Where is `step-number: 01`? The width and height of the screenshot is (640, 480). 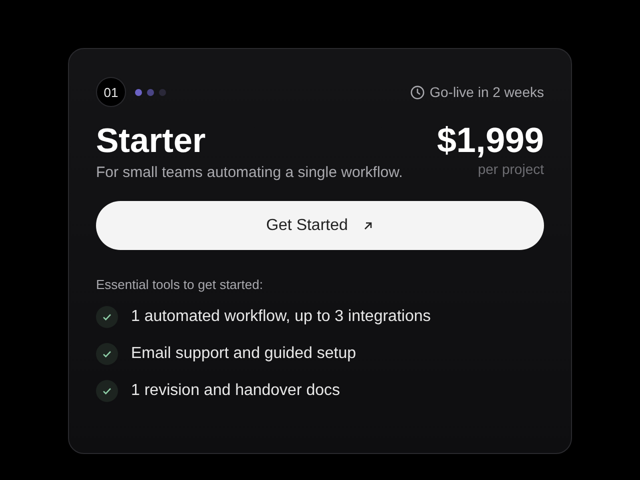 step-number: 01 is located at coordinates (111, 92).